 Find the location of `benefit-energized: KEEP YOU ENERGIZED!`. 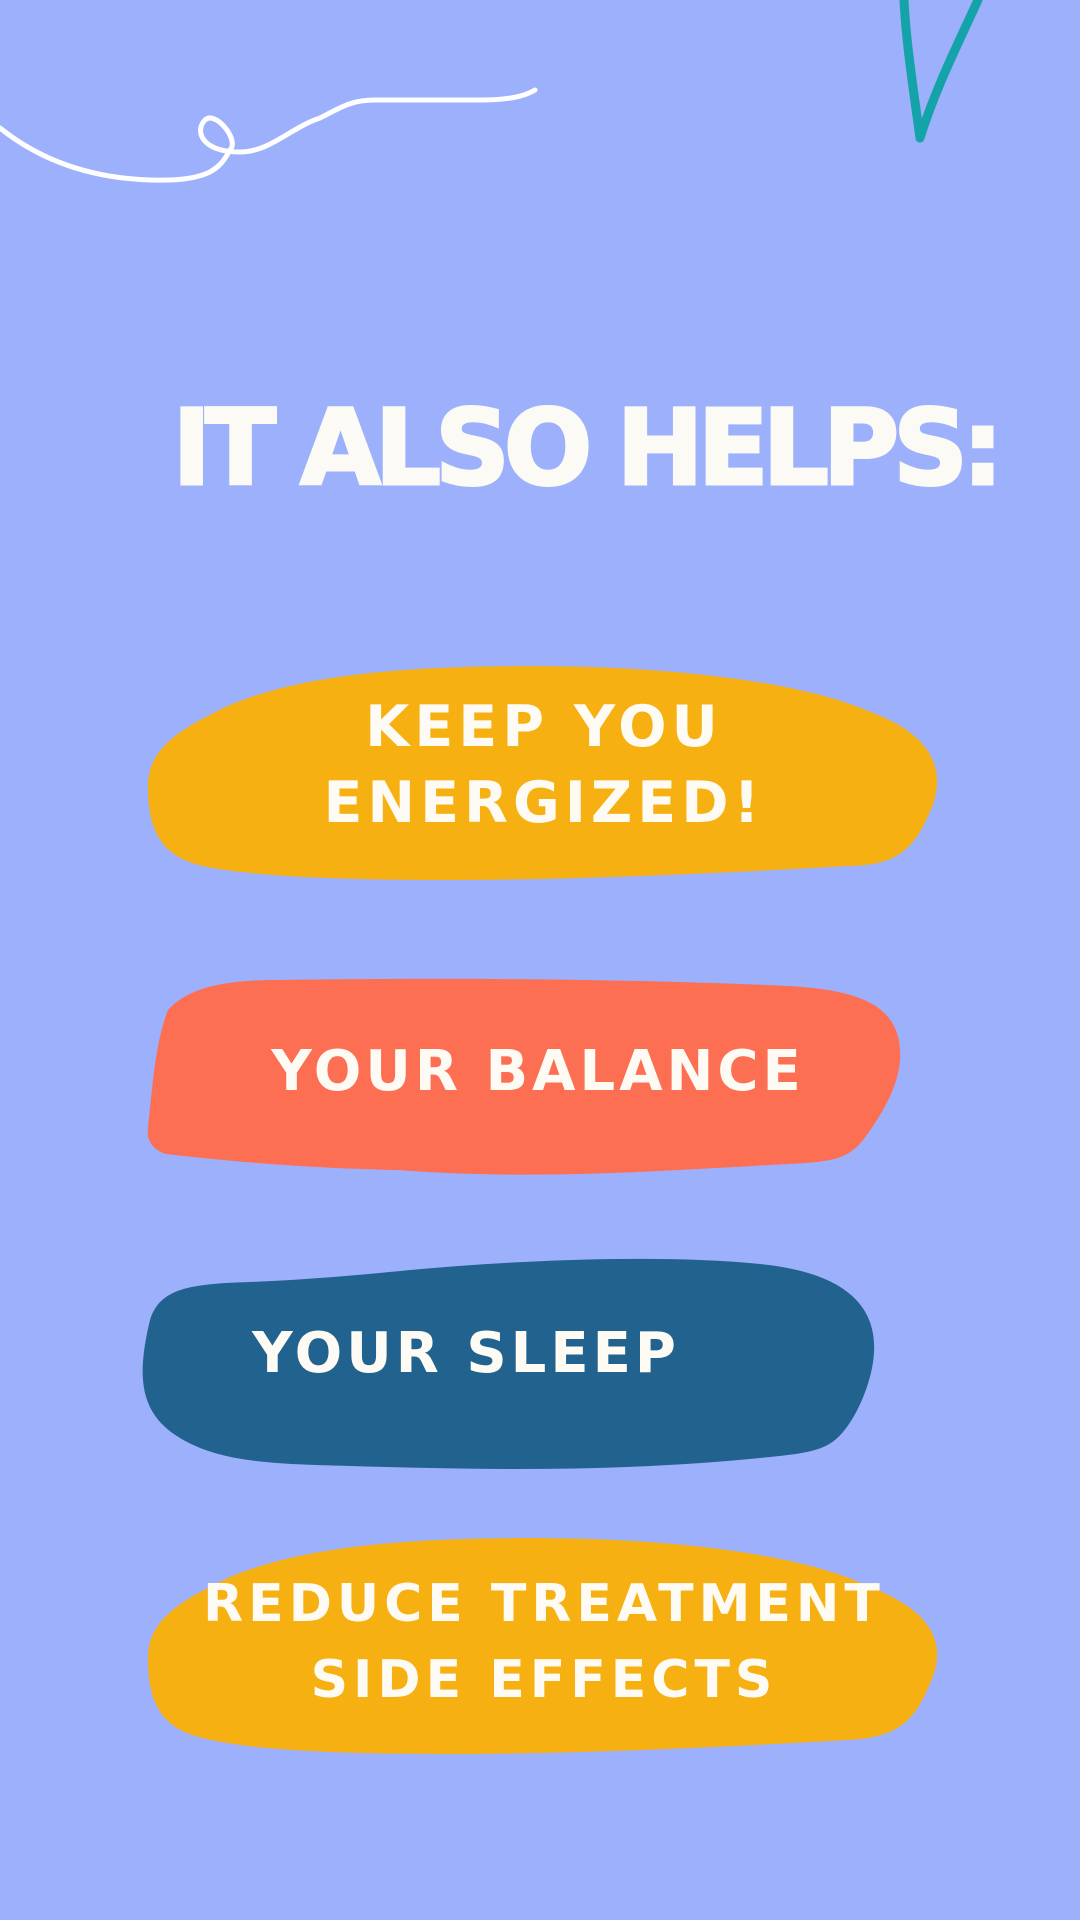

benefit-energized: KEEP YOU ENERGIZED! is located at coordinates (544, 773).